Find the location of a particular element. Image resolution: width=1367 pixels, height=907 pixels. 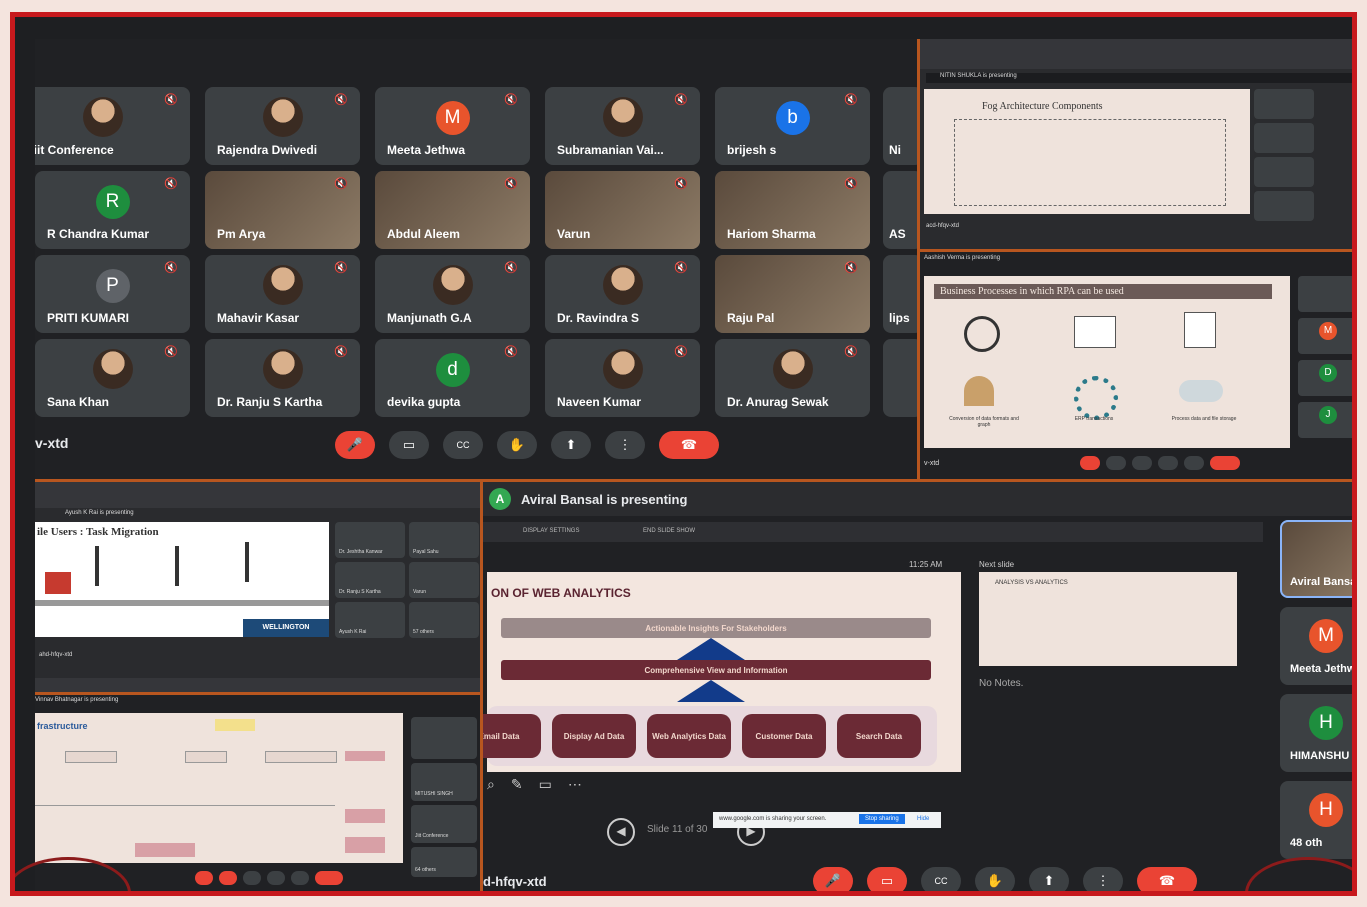

participant-tile: d 🔇 devika gupta is located at coordinates (452, 378).